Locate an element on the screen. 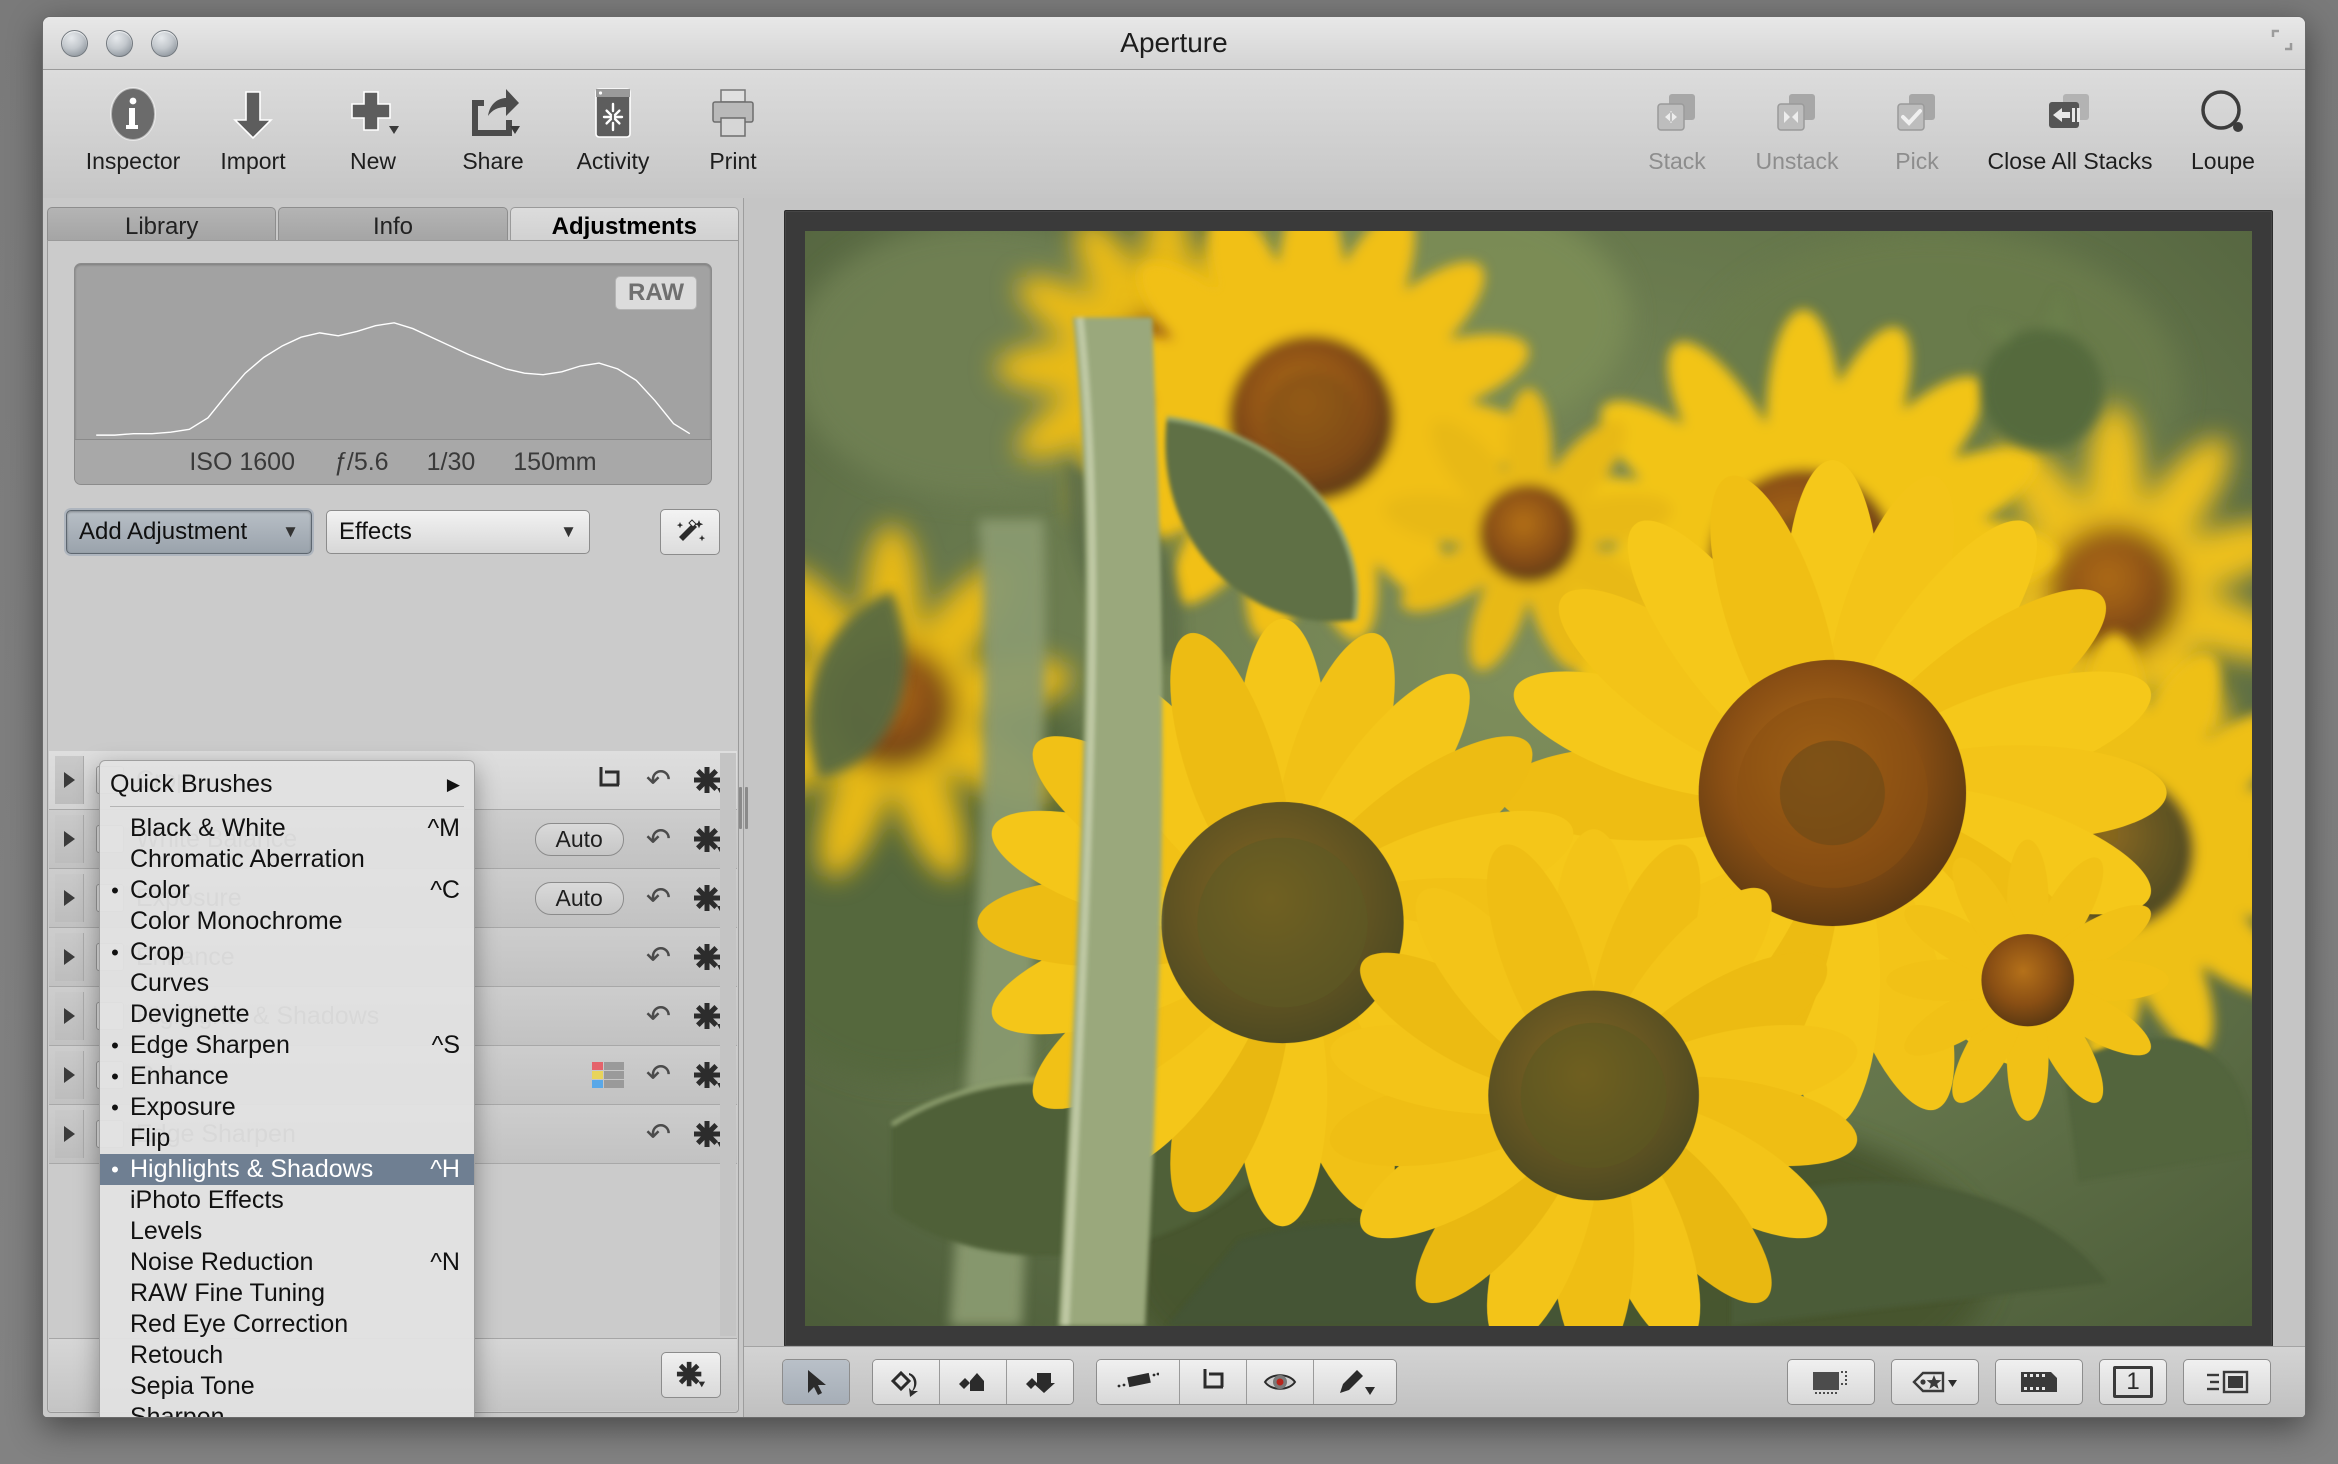 The width and height of the screenshot is (2338, 1464). toolbar-item-label: Inspector is located at coordinates (133, 161).